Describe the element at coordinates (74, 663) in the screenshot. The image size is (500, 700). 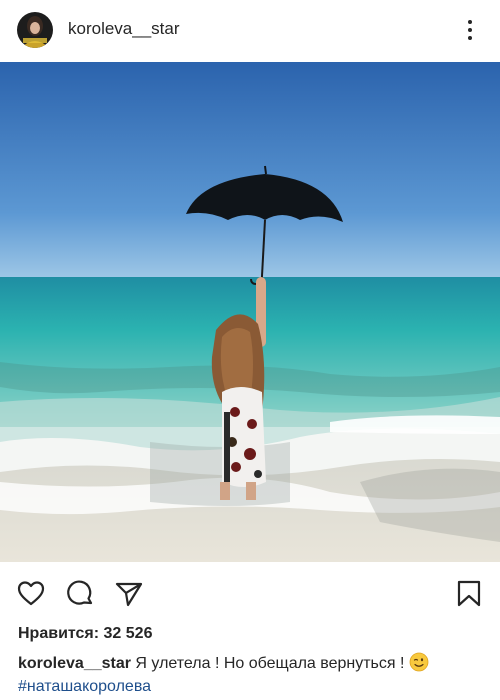
I see `caption-username: koroleva__star` at that location.